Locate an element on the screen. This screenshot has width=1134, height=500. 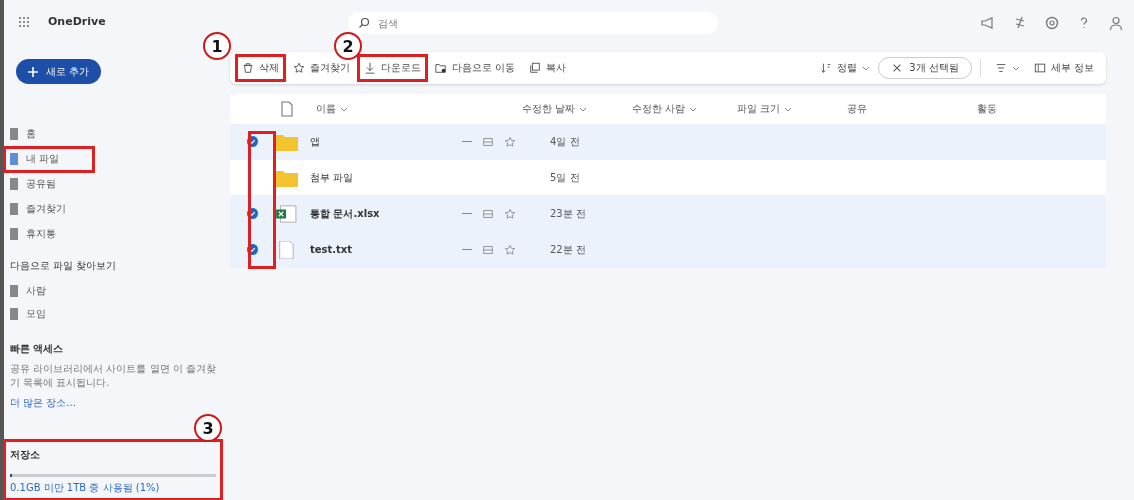
new-button: 새로 추가 is located at coordinates (59, 71).